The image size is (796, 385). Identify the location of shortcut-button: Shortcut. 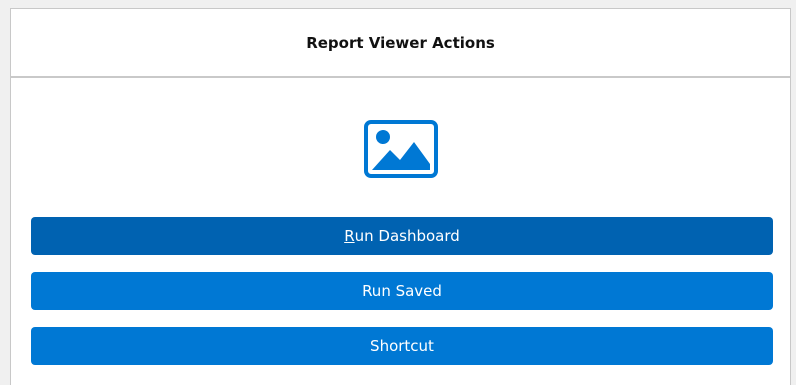
(402, 346).